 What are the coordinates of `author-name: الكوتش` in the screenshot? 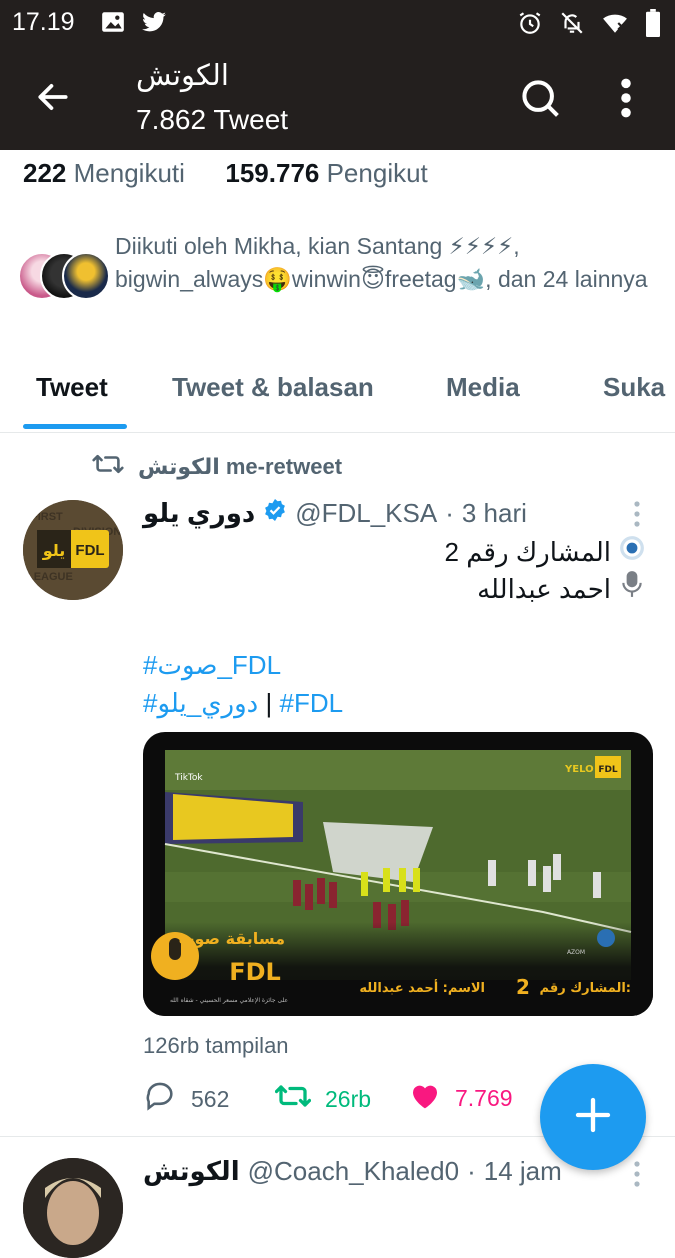 It's located at (191, 1171).